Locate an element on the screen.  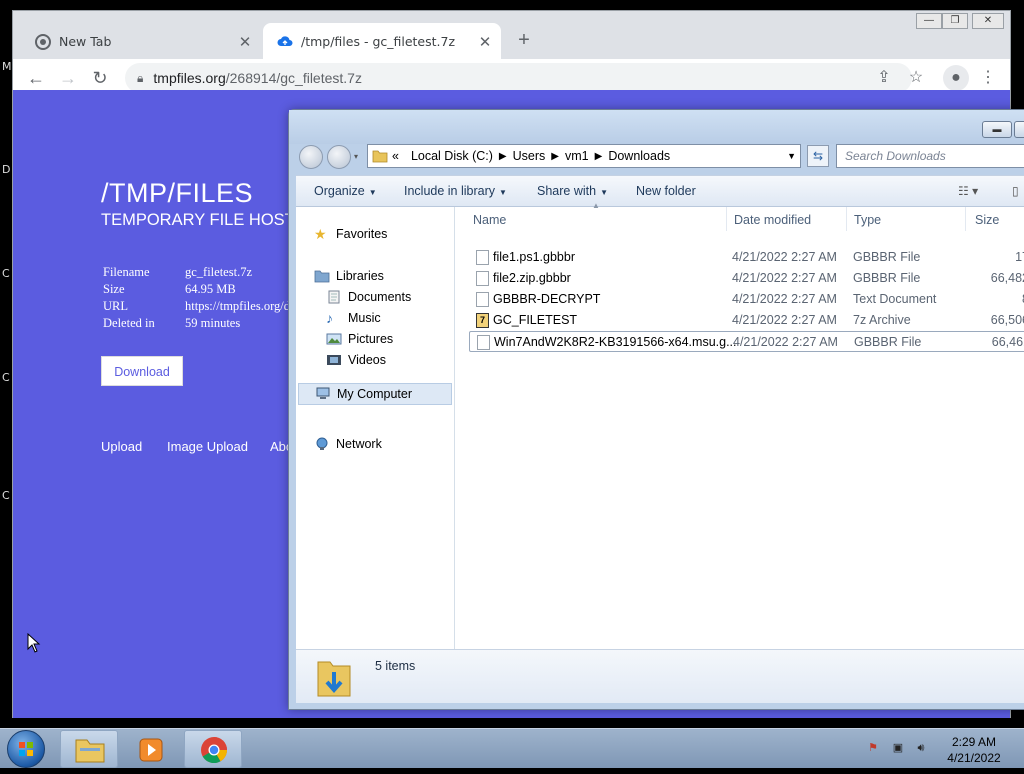
file-icon is located at coordinates (482, 278).